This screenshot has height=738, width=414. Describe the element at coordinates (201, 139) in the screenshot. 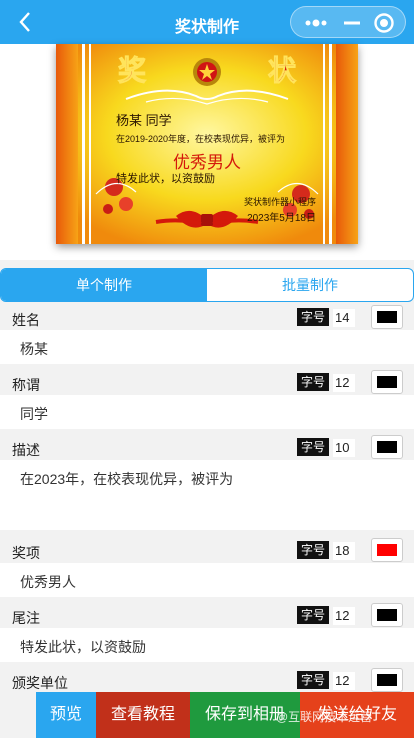

I see `certificate-description: 在2019-2020年度，在校表现优异，被评为` at that location.